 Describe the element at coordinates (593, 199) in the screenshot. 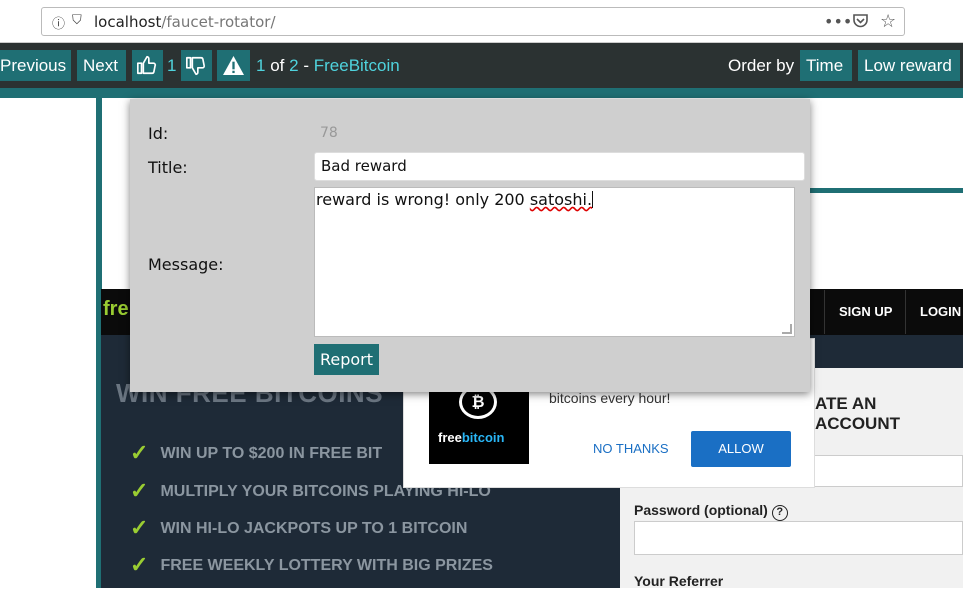

I see `text-cursor` at that location.